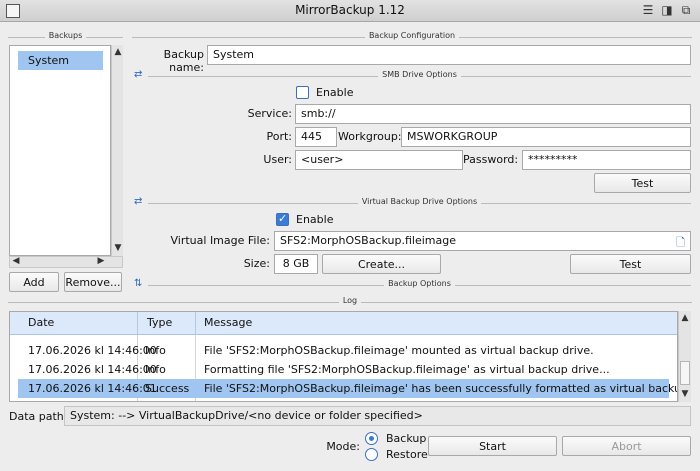 The image size is (700, 471). Describe the element at coordinates (630, 264) in the screenshot. I see `vbd-test-button: Test` at that location.